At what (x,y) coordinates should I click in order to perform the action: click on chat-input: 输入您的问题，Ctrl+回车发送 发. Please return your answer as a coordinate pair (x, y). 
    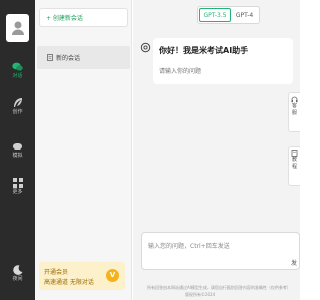
    Looking at the image, I should click on (220, 251).